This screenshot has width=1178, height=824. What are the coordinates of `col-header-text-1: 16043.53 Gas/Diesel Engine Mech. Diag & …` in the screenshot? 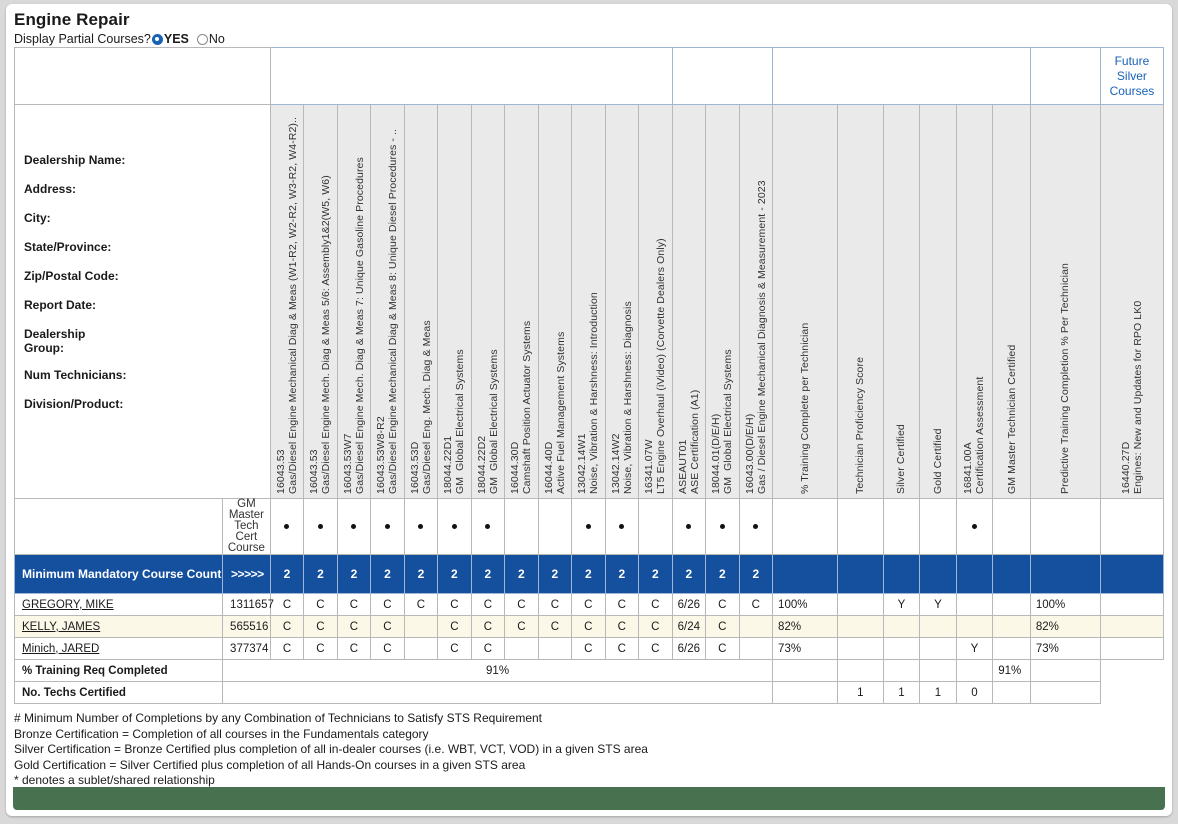 It's located at (320, 334).